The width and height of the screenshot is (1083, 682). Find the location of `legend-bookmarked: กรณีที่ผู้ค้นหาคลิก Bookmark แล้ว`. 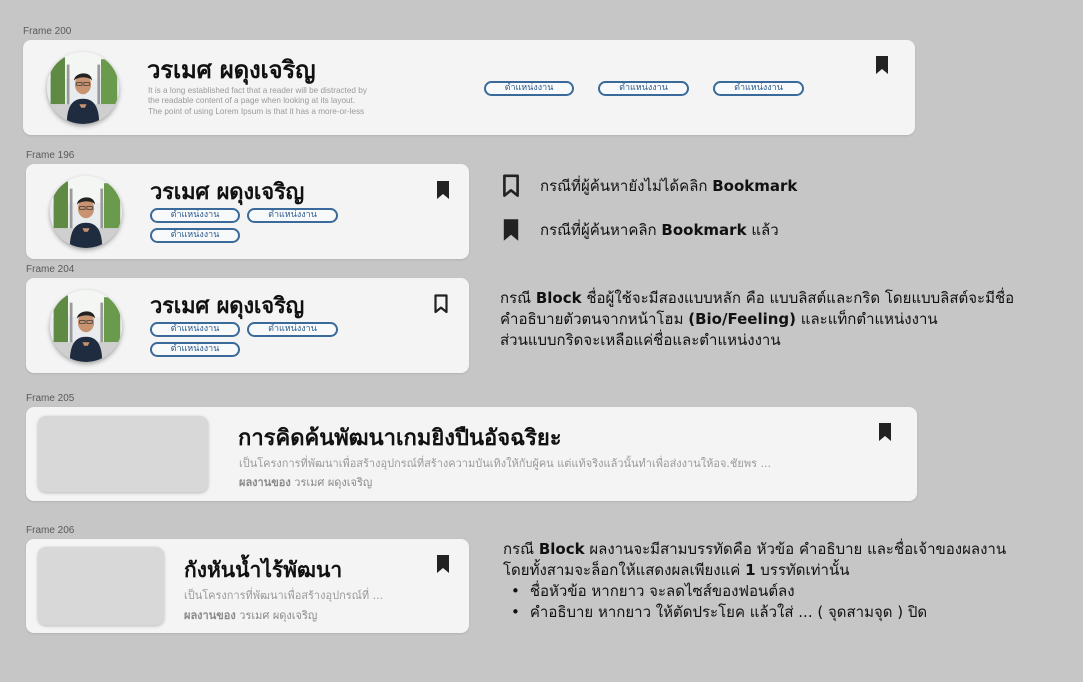

legend-bookmarked: กรณีที่ผู้ค้นหาคลิก Bookmark แล้ว is located at coordinates (639, 230).